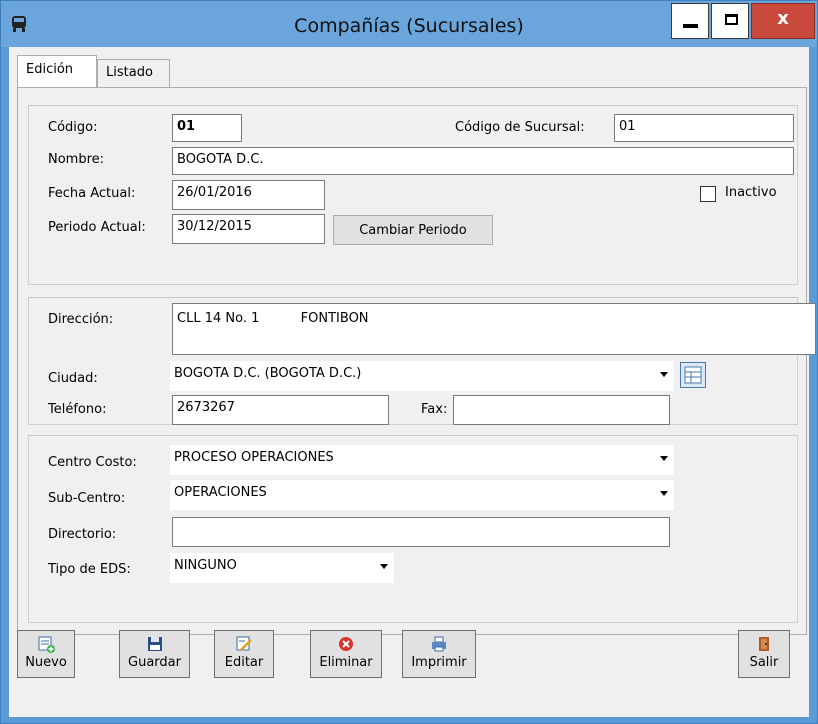 The image size is (818, 724). What do you see at coordinates (82, 534) in the screenshot?
I see `directorio-label: Directorio:` at bounding box center [82, 534].